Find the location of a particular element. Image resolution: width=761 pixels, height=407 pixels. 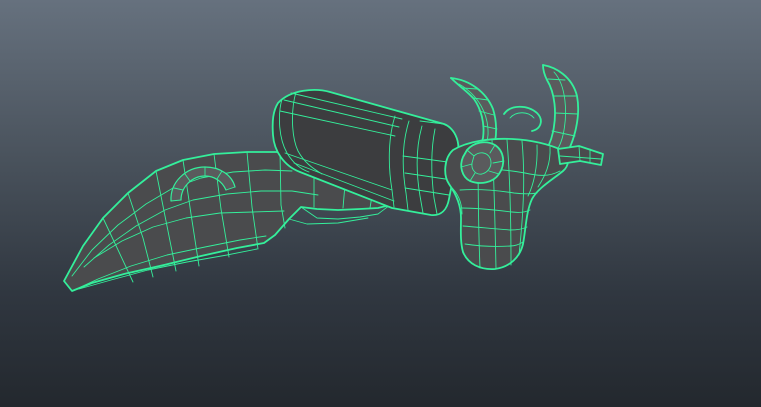

top-ring is located at coordinates (522, 118).